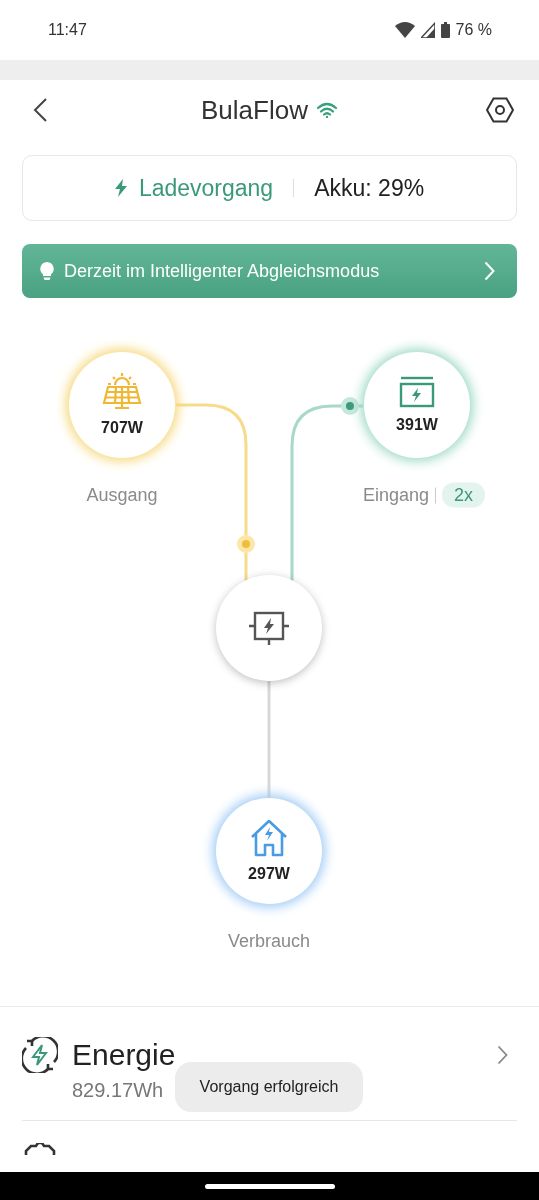 Image resolution: width=539 pixels, height=1200 pixels. Describe the element at coordinates (122, 392) in the screenshot. I see `solar-panel-icon` at that location.